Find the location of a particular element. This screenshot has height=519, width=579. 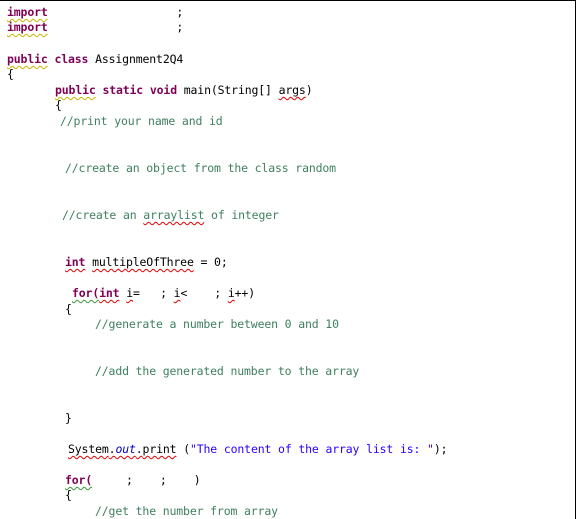

code-line-comment-generate: //generate a number between 0 and 10 is located at coordinates (217, 324).